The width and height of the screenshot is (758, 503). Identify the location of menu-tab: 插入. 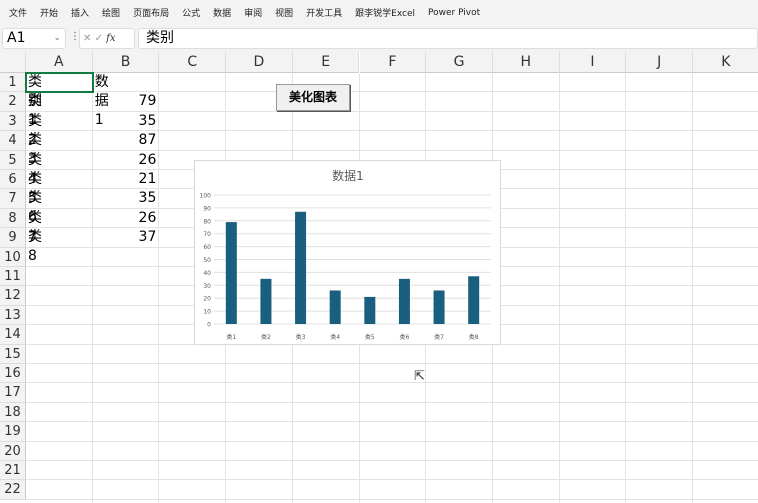
(80, 12).